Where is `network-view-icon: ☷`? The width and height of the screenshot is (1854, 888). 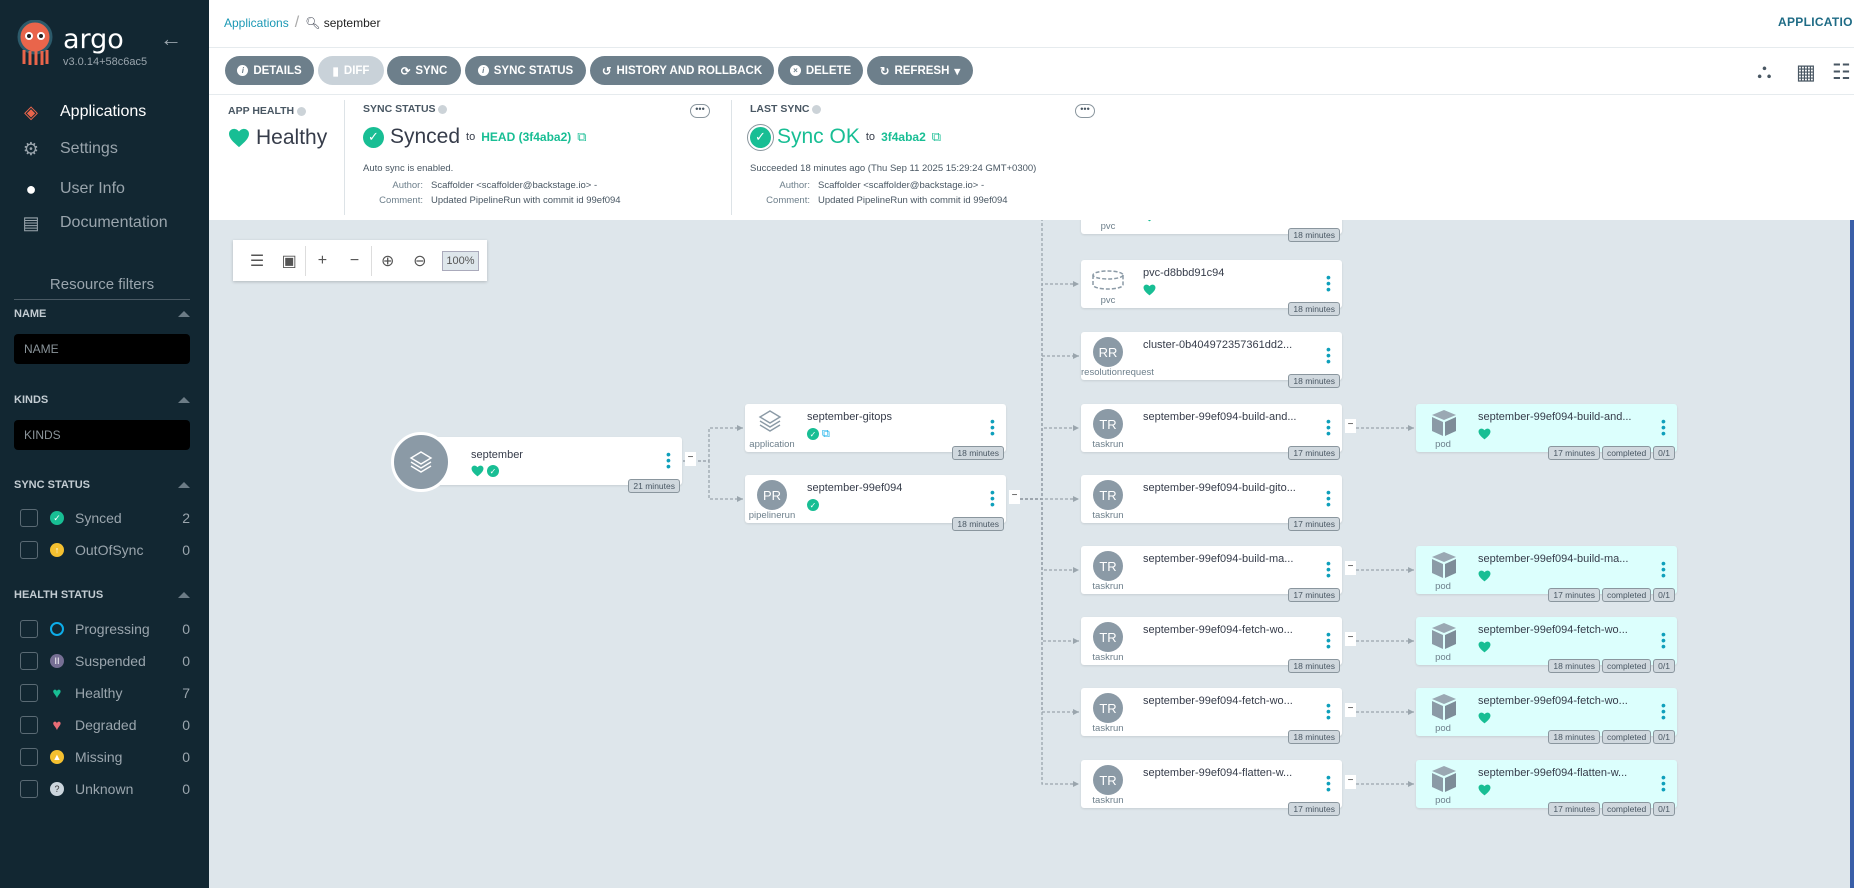 network-view-icon: ☷ is located at coordinates (1841, 72).